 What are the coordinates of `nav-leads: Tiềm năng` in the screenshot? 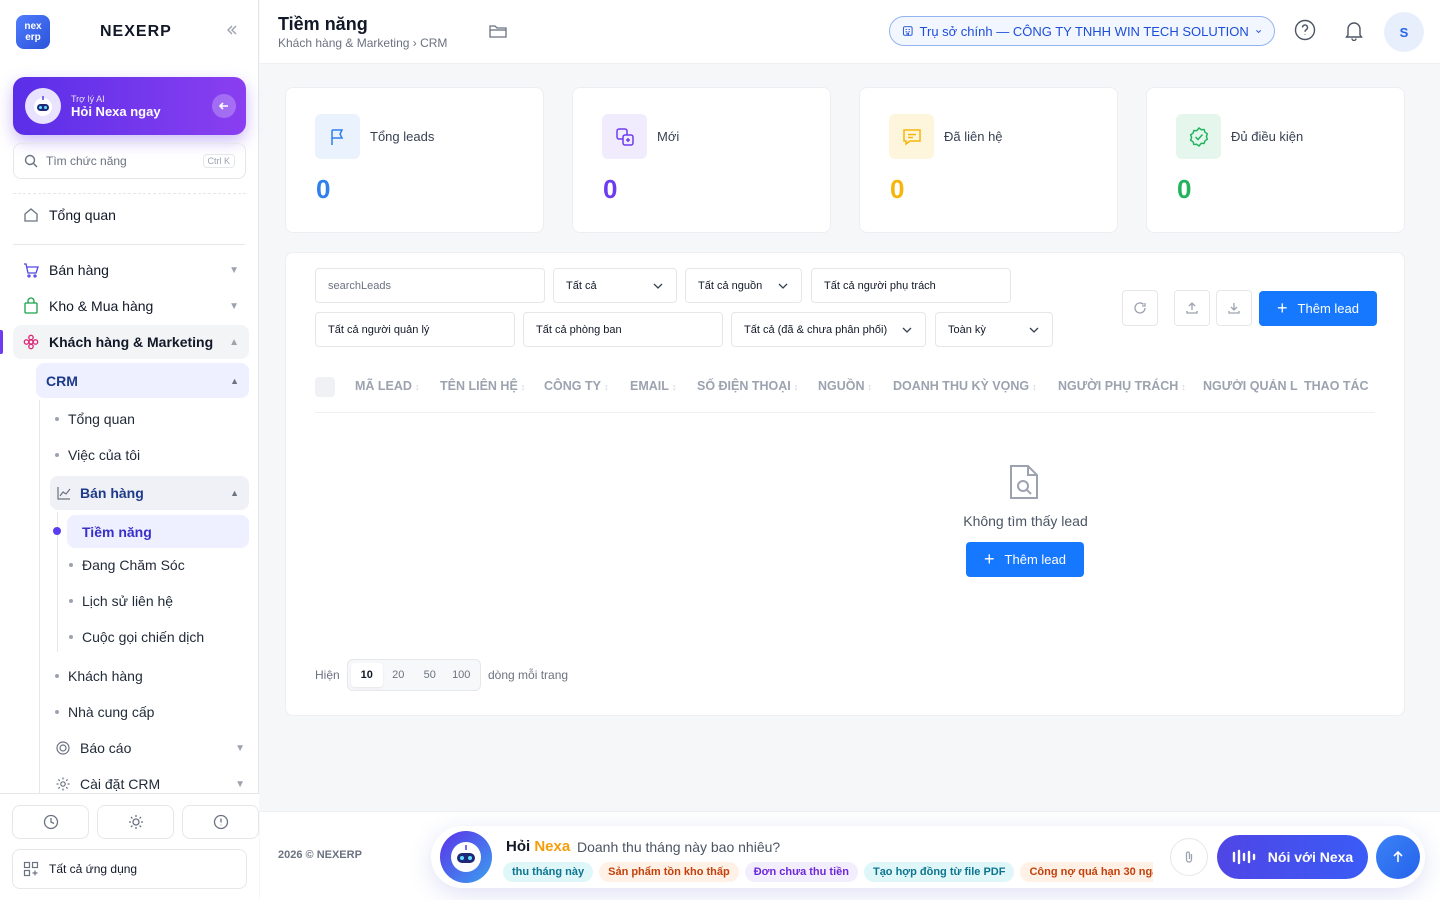 It's located at (158, 531).